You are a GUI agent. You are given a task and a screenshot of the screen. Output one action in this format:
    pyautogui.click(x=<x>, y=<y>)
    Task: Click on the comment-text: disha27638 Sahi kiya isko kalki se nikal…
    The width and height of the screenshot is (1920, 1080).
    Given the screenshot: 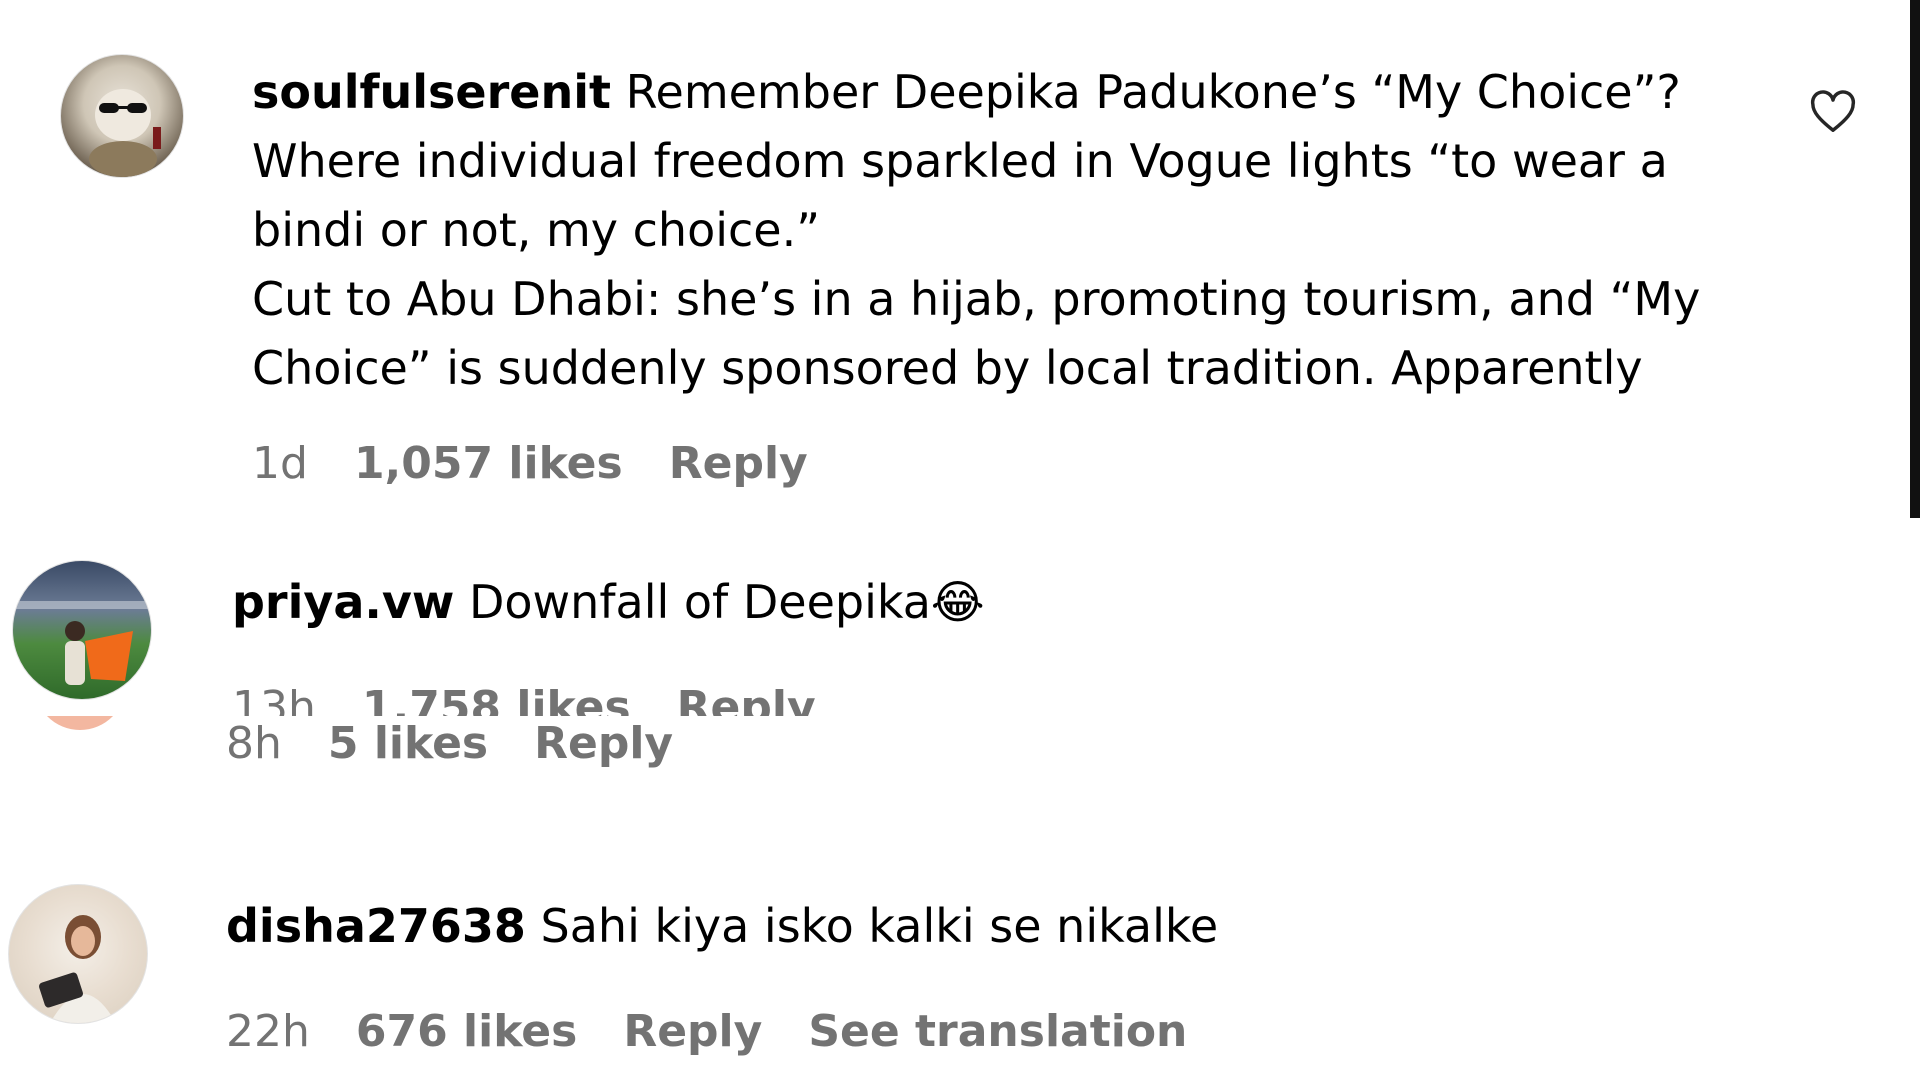 What is the action you would take?
    pyautogui.click(x=976, y=926)
    